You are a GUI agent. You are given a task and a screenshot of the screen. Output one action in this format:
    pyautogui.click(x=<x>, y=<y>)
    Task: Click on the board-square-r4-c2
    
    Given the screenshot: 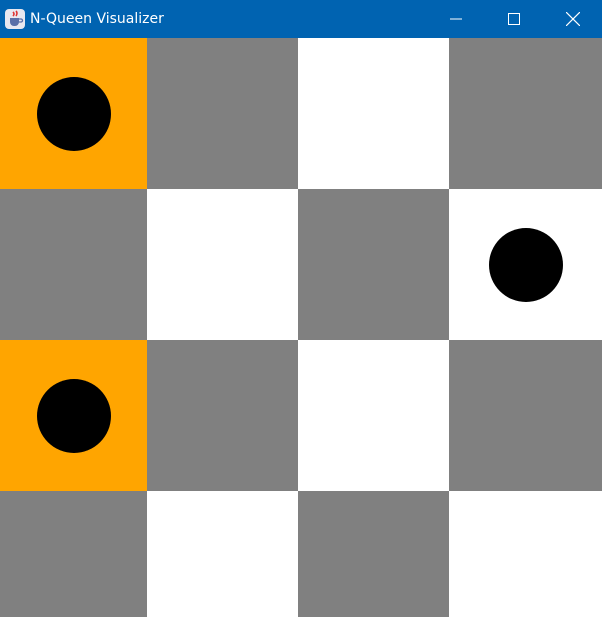 What is the action you would take?
    pyautogui.click(x=222, y=554)
    